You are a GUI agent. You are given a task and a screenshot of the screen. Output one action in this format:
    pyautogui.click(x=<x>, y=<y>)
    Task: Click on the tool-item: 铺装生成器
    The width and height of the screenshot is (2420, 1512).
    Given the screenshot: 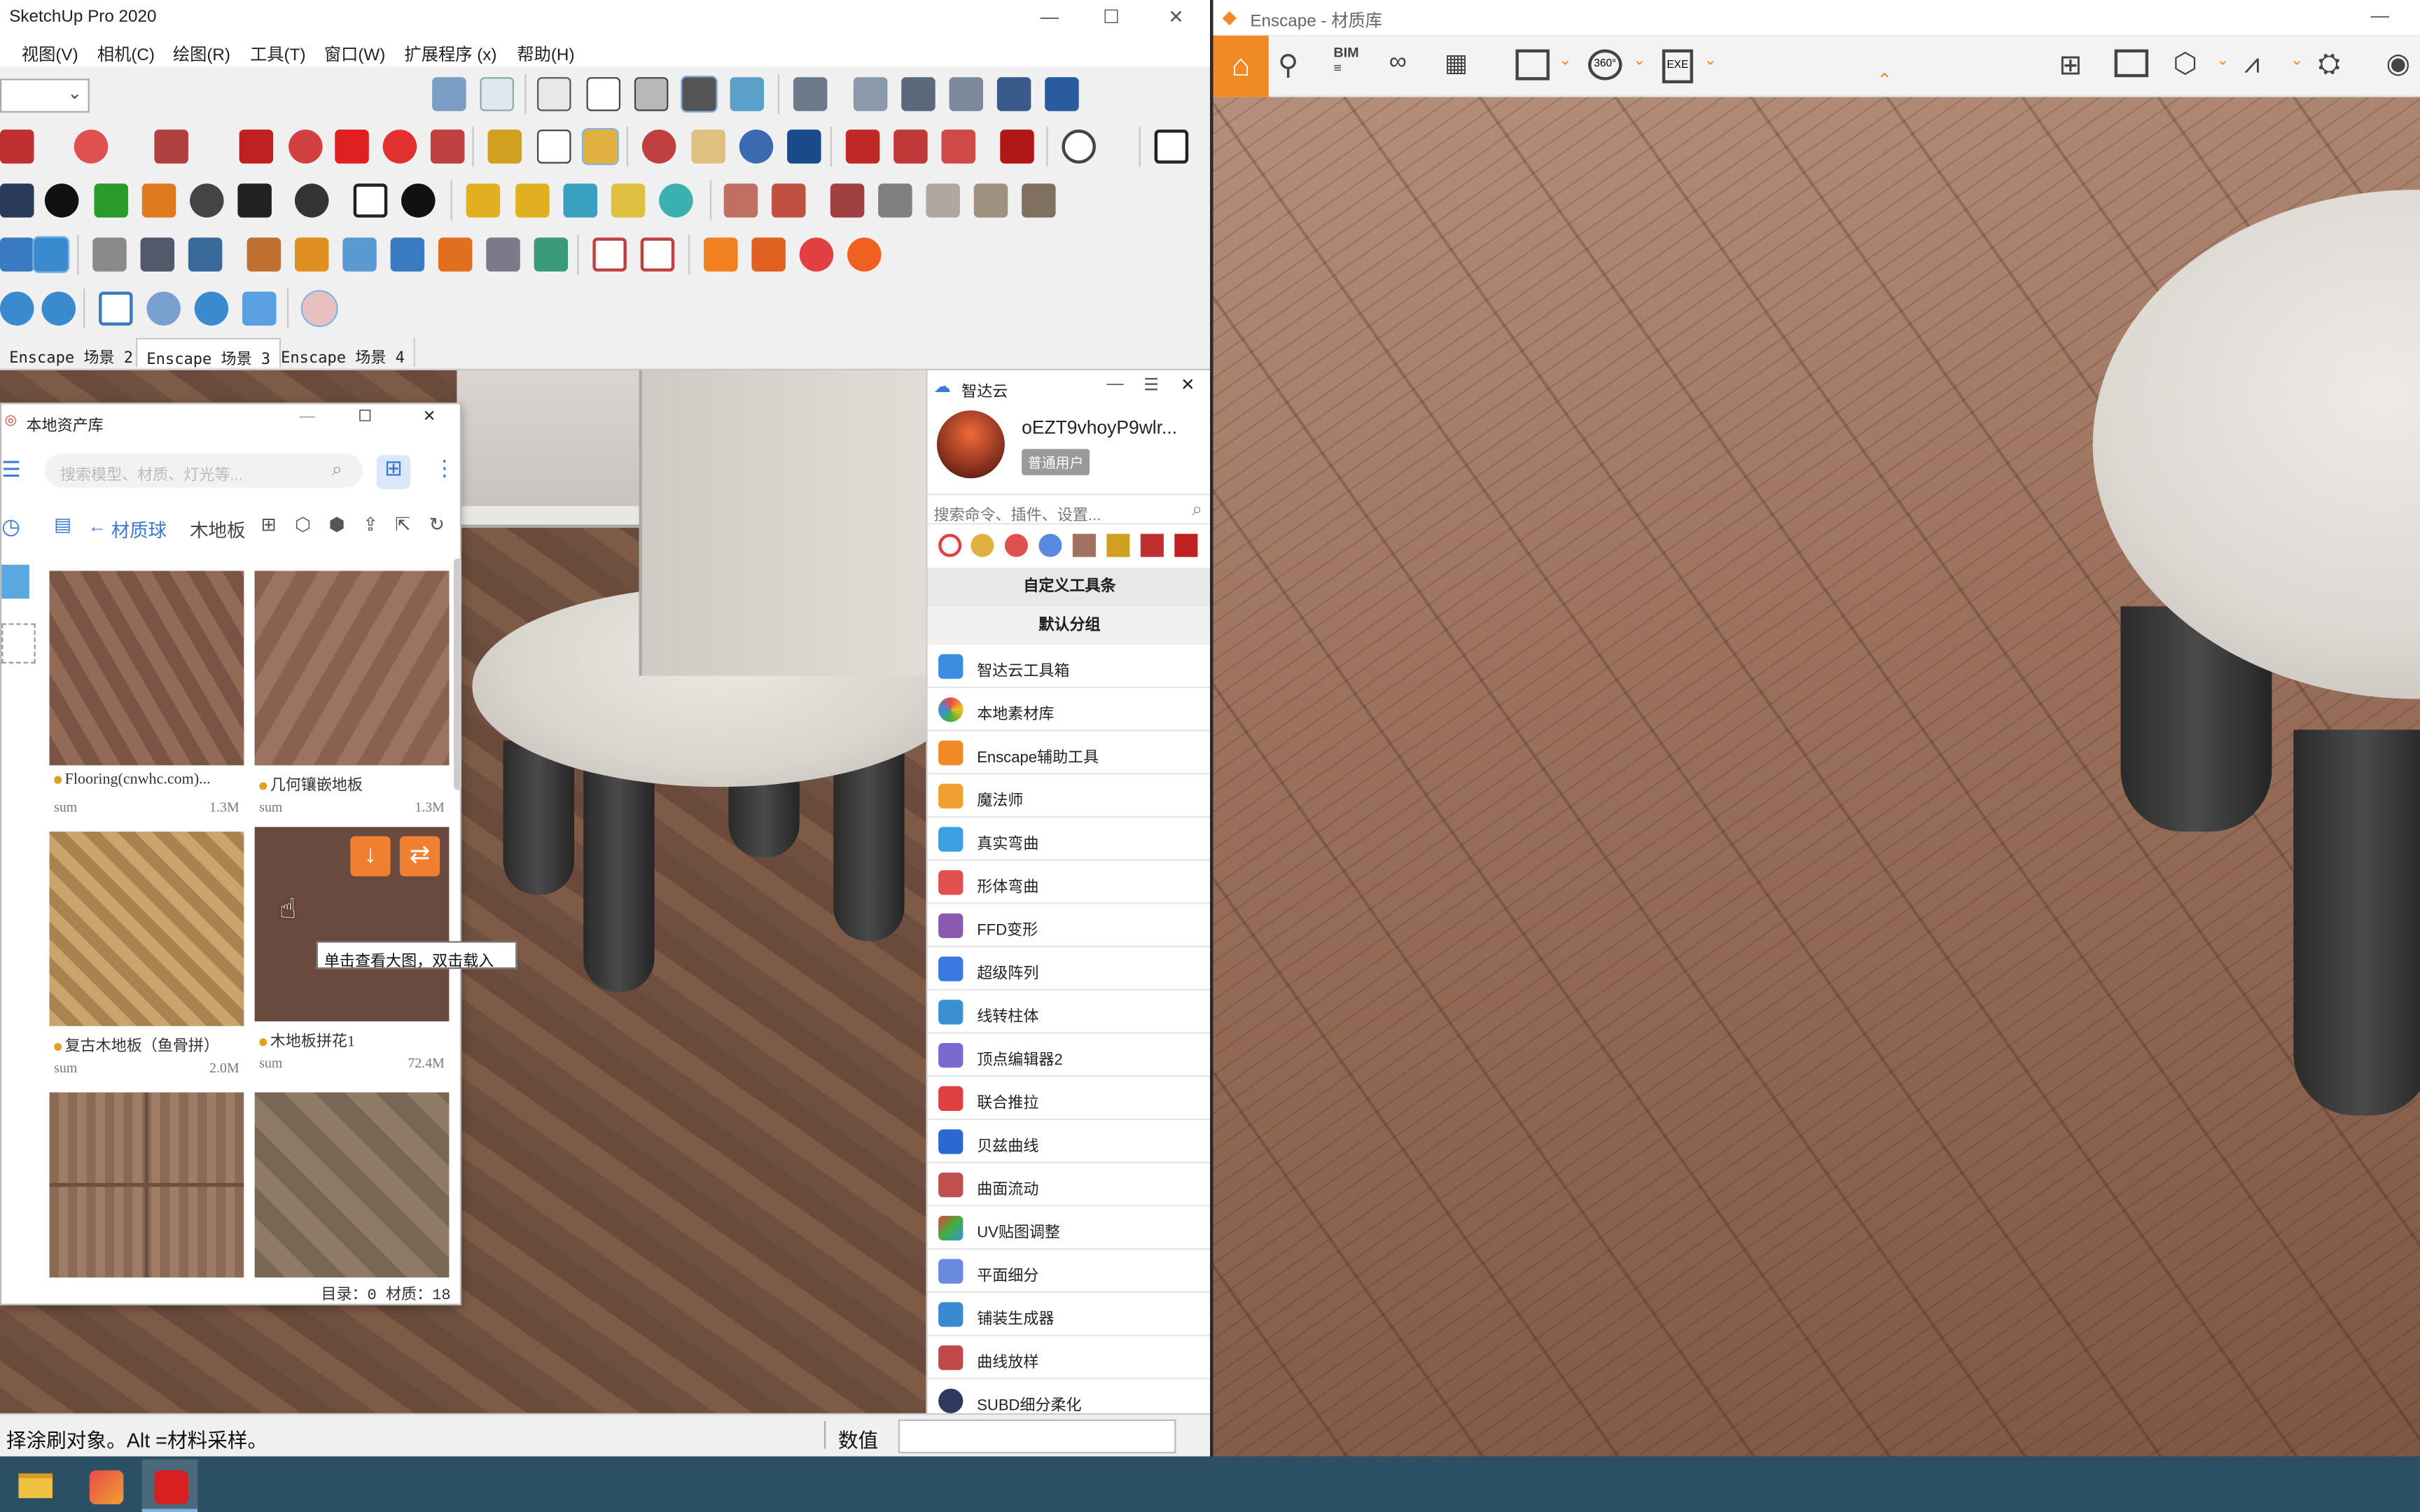 What is the action you would take?
    pyautogui.click(x=1069, y=1314)
    